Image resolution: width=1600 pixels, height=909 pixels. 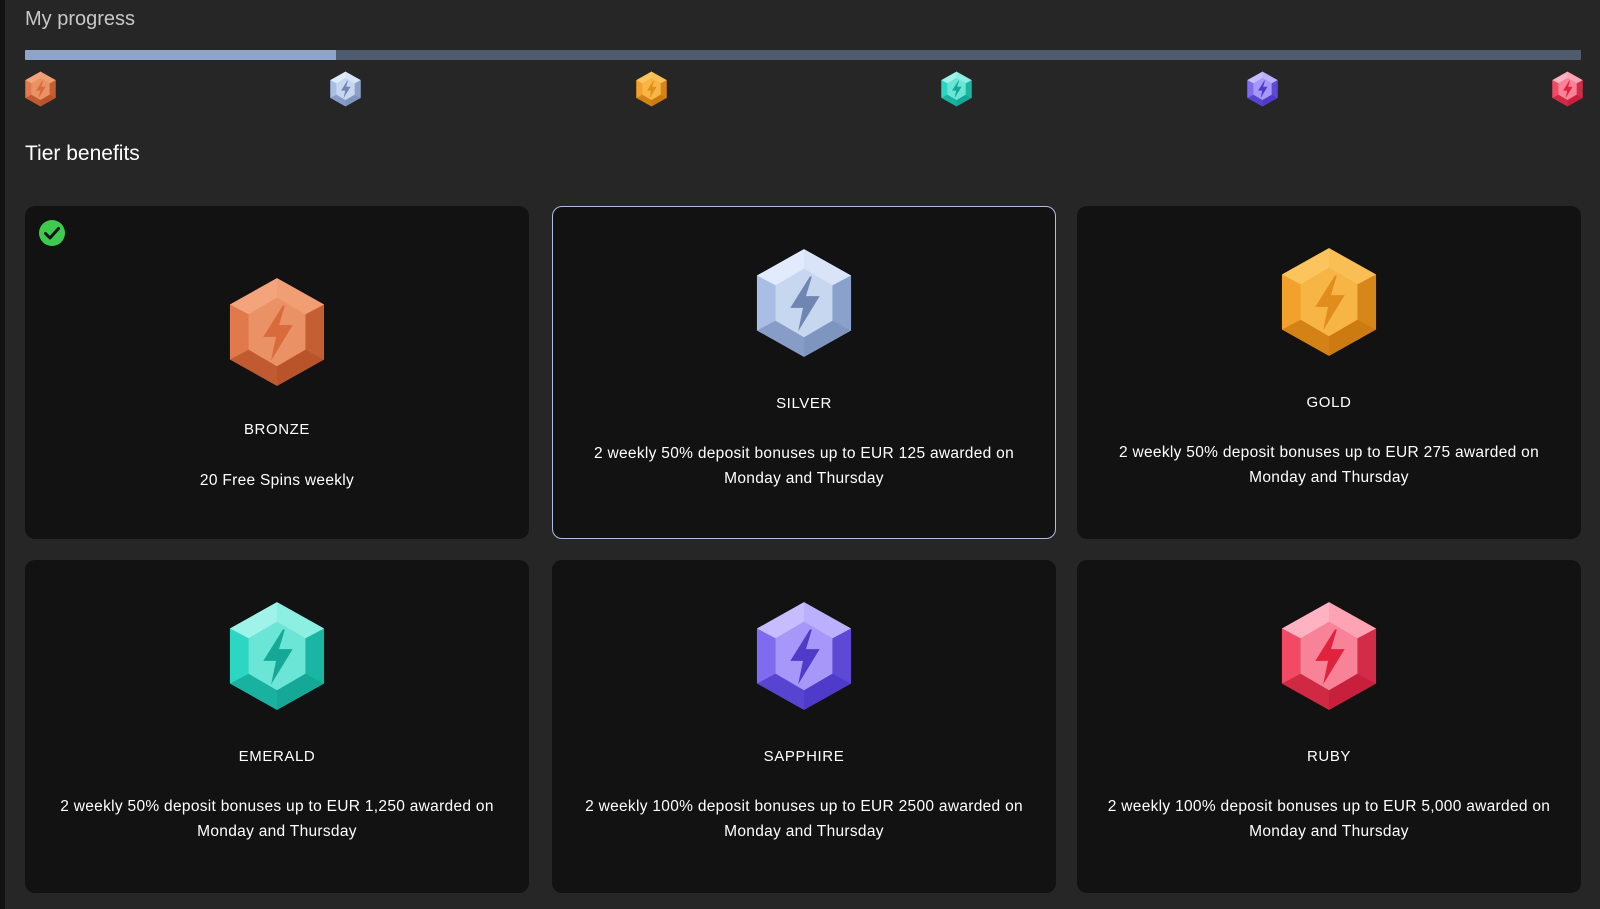 I want to click on tier-benefit: 20 Free Spins weekly, so click(x=277, y=480).